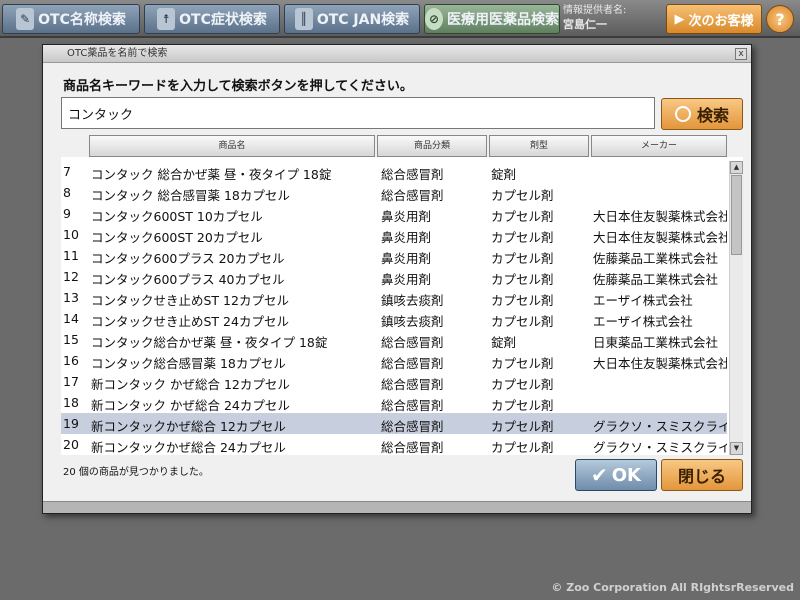  I want to click on table-row: 15 コンタック総合かぜ薬 昼・夜タイプ 18錠 総合感冒剤 錠剤 日東薬品工業株式会社, so click(394, 339).